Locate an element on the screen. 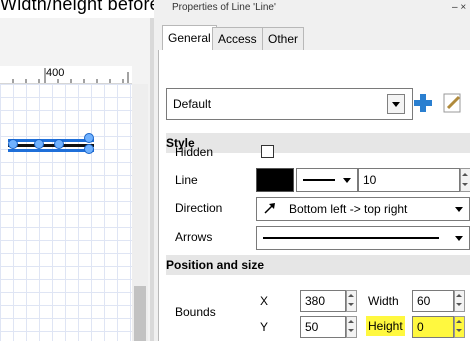 This screenshot has width=470, height=341. tab-other: Other is located at coordinates (283, 38).